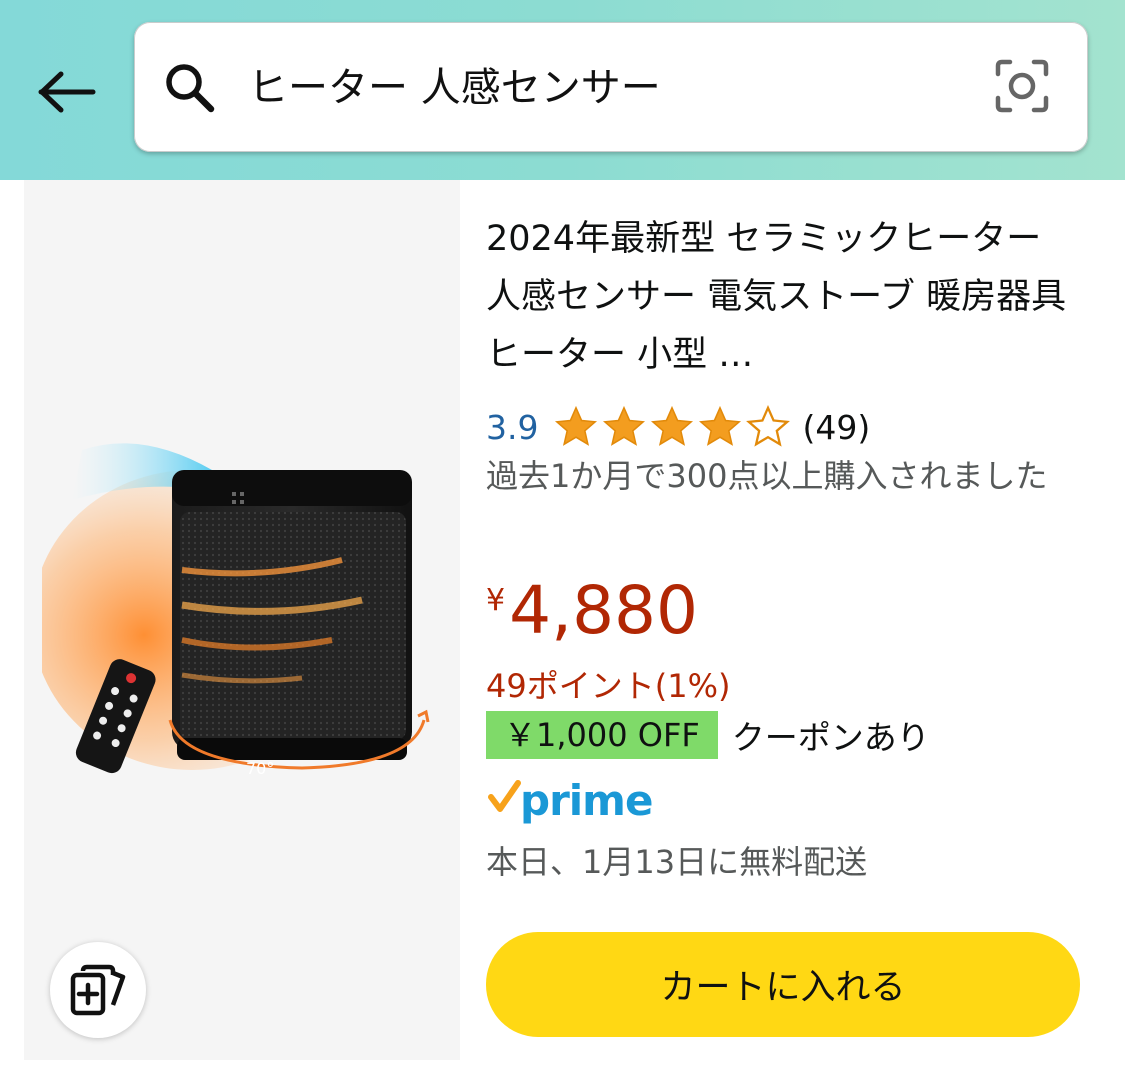  I want to click on add-to-compare-button, so click(98, 990).